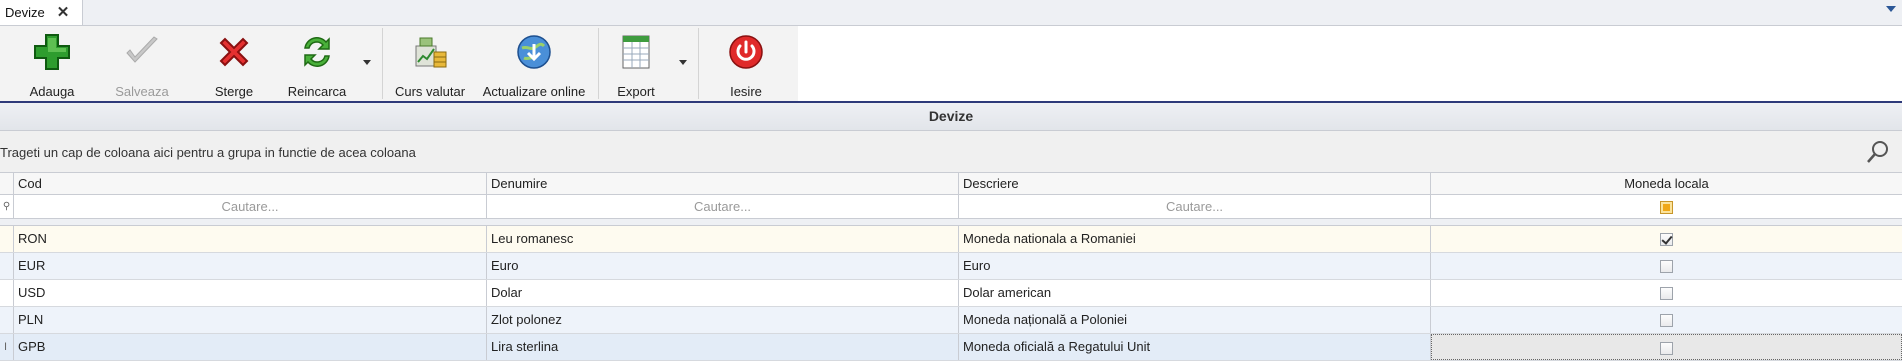  I want to click on cell-cod: EUR, so click(250, 266).